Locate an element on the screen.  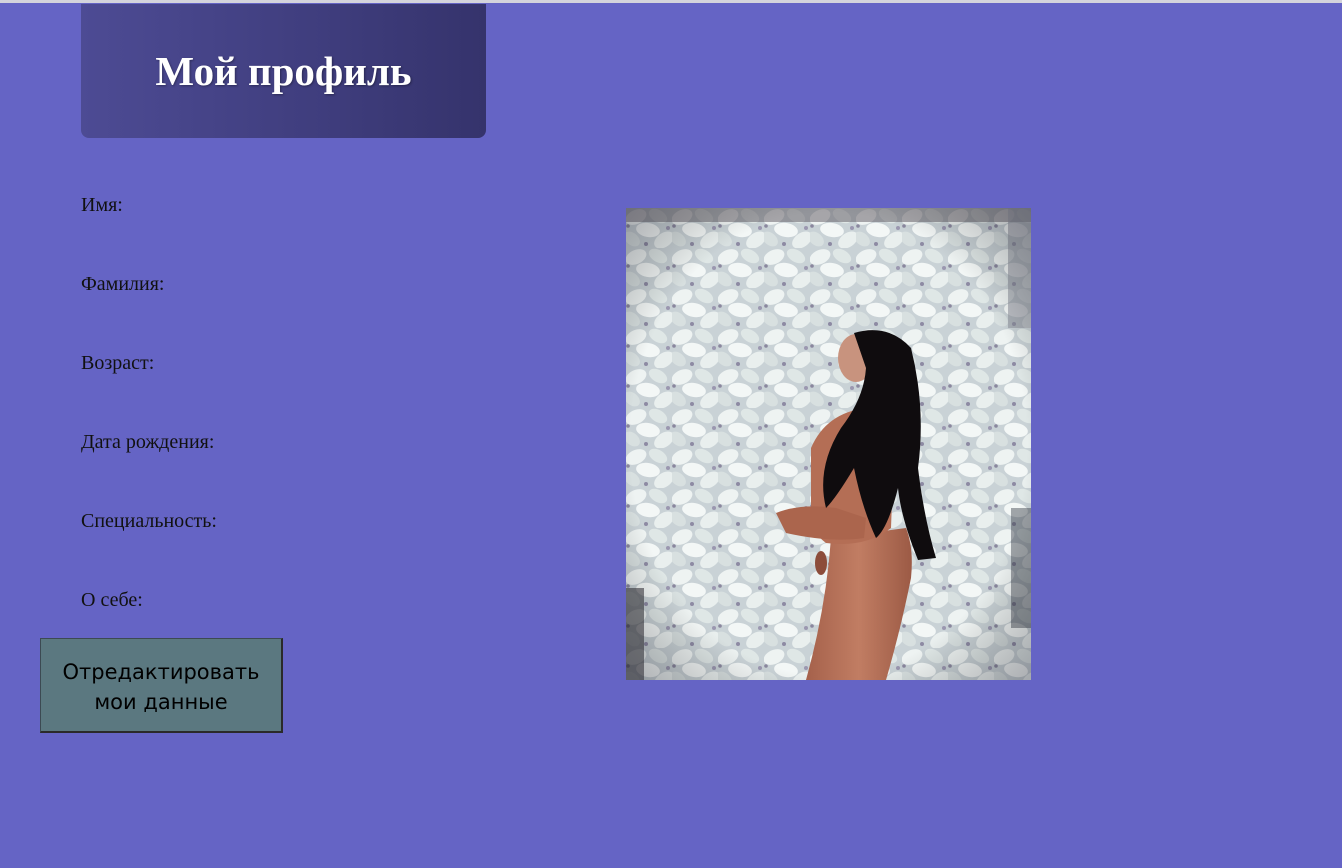
field-label-age: Возраст: is located at coordinates (118, 363).